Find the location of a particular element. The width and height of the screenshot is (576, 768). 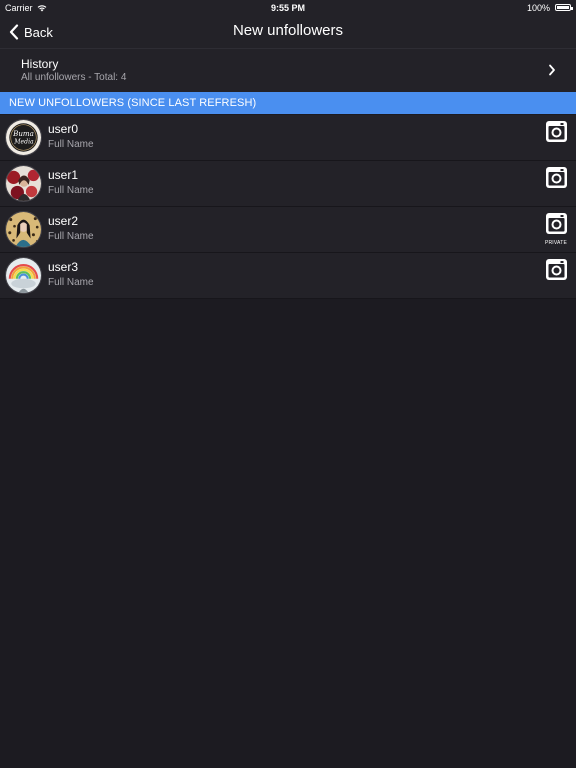

username: user1 is located at coordinates (63, 175).